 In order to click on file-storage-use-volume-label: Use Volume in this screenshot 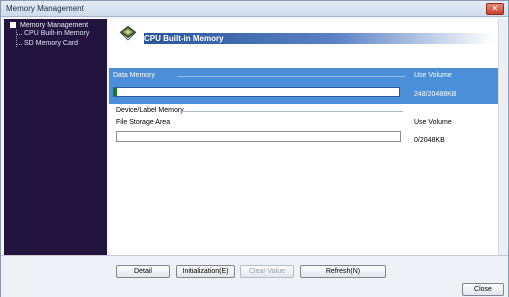, I will do `click(433, 122)`.